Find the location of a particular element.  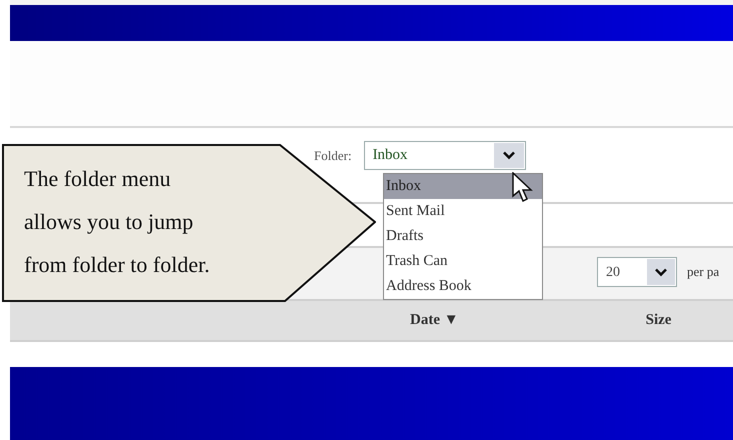

column-header: Size is located at coordinates (659, 320).